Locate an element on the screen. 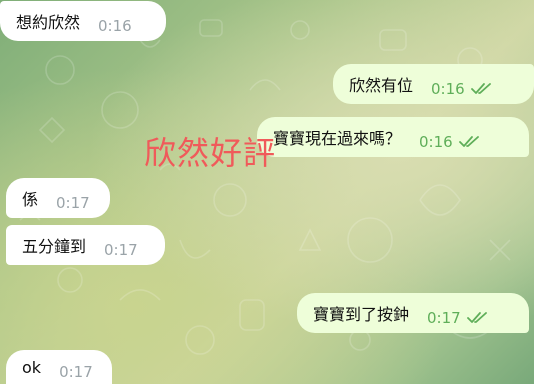 The image size is (534, 384). message-text: ok is located at coordinates (32, 367).